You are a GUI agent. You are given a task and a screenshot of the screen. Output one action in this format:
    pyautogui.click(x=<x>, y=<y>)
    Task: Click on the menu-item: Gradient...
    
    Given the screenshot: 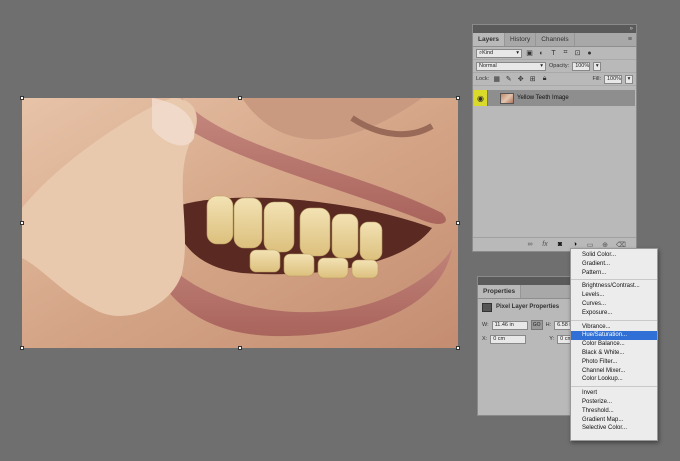 What is the action you would take?
    pyautogui.click(x=614, y=264)
    